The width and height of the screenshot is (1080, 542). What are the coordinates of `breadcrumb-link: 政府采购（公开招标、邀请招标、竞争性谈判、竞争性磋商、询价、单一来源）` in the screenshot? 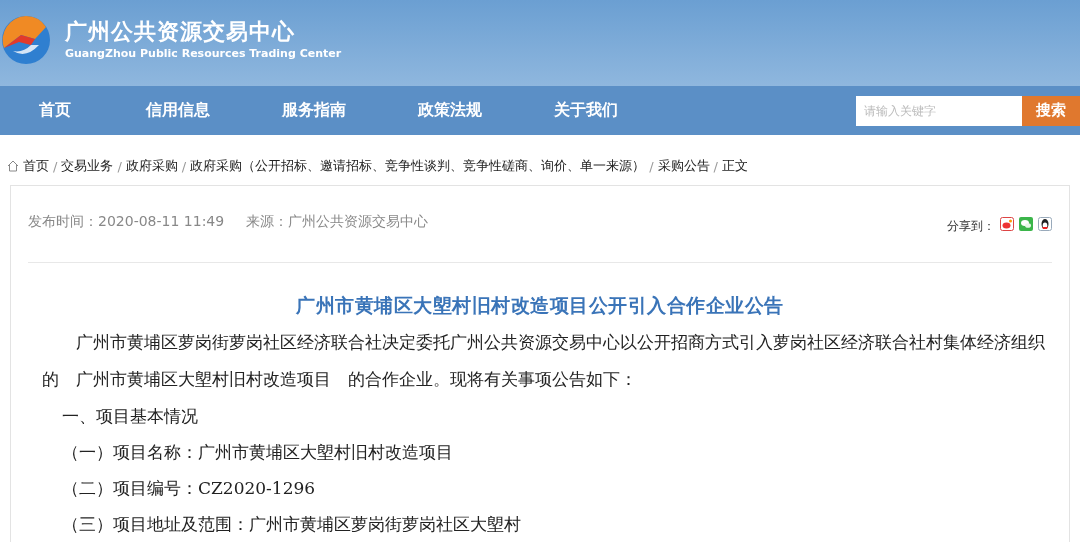 It's located at (418, 166).